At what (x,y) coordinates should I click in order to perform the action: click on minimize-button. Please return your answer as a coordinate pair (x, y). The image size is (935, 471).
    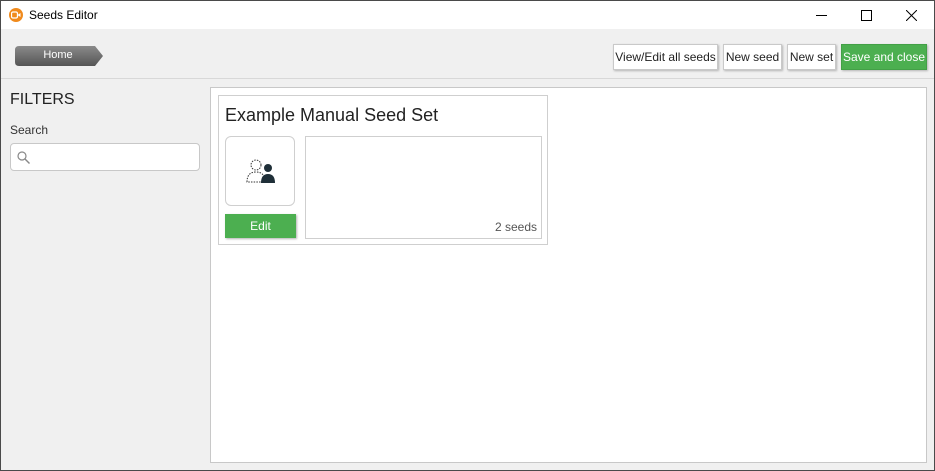
    Looking at the image, I should click on (821, 15).